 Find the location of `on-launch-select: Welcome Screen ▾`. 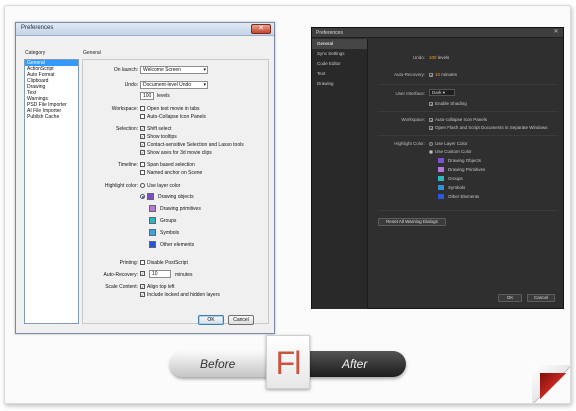

on-launch-select: Welcome Screen ▾ is located at coordinates (174, 70).